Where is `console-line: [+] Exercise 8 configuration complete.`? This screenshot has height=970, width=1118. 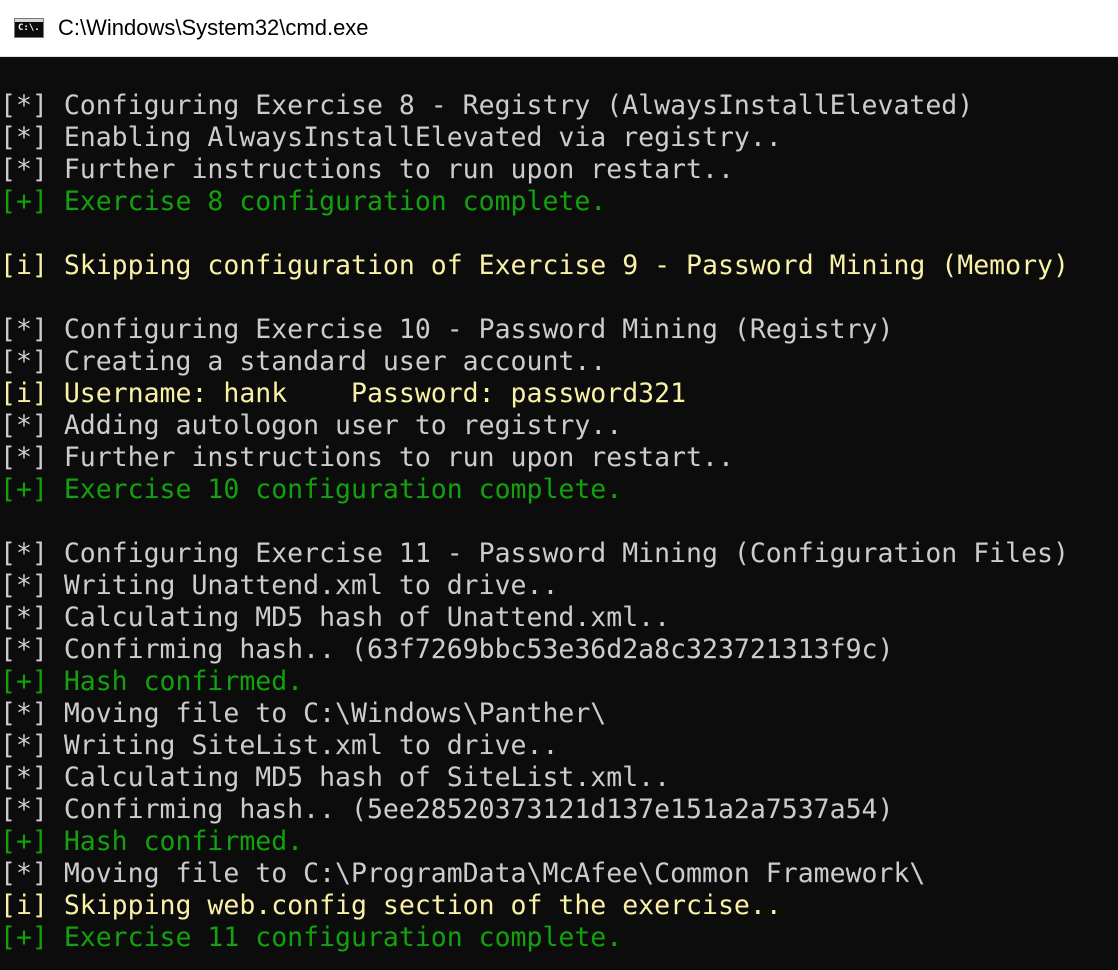
console-line: [+] Exercise 8 configuration complete. is located at coordinates (303, 201).